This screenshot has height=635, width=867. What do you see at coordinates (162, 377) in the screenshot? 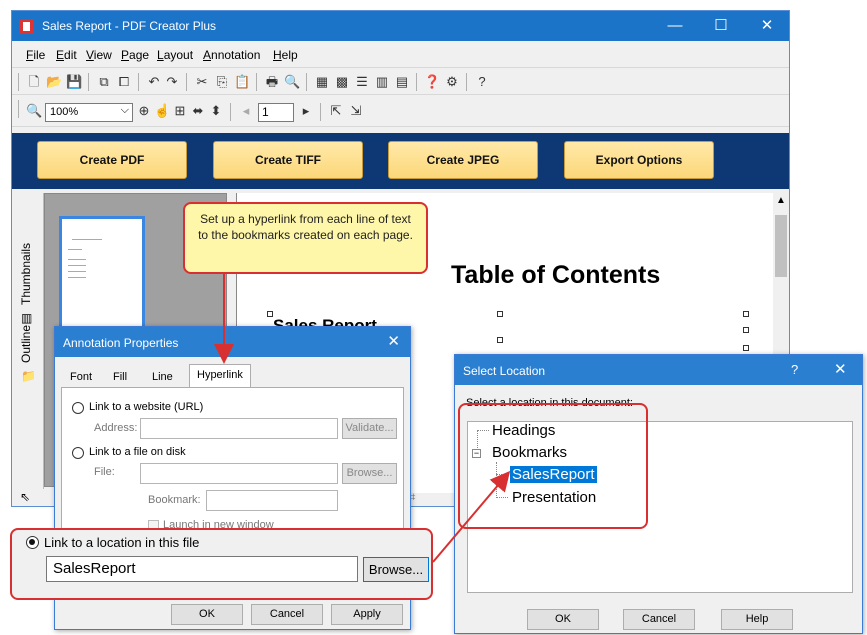
I see `tab-line: Line` at bounding box center [162, 377].